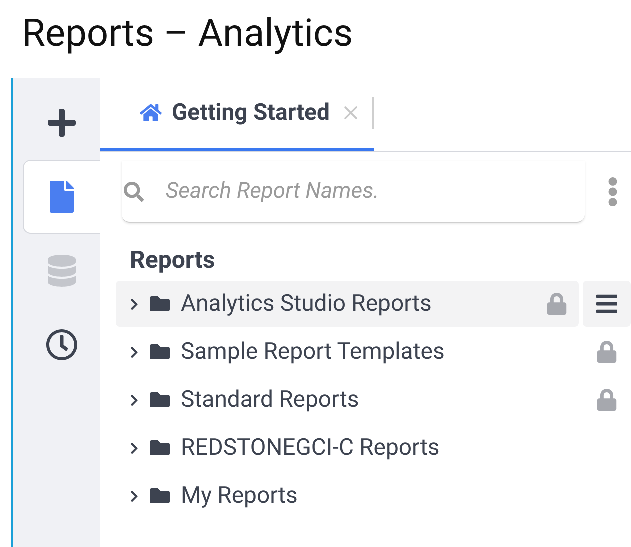 The width and height of the screenshot is (631, 547). Describe the element at coordinates (347, 448) in the screenshot. I see `tree-item: REDSTONEGCI-C Reports` at that location.